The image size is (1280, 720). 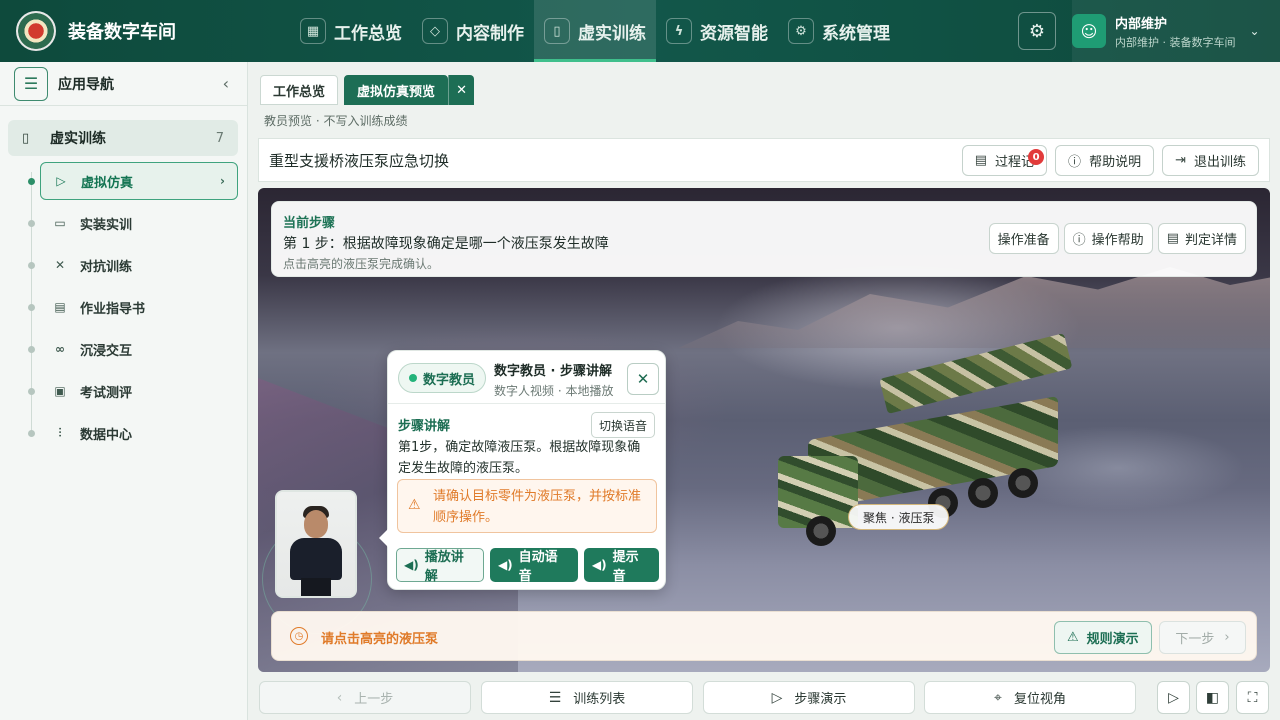 What do you see at coordinates (899, 517) in the screenshot?
I see `focus-label: 聚焦 · 液压泵` at bounding box center [899, 517].